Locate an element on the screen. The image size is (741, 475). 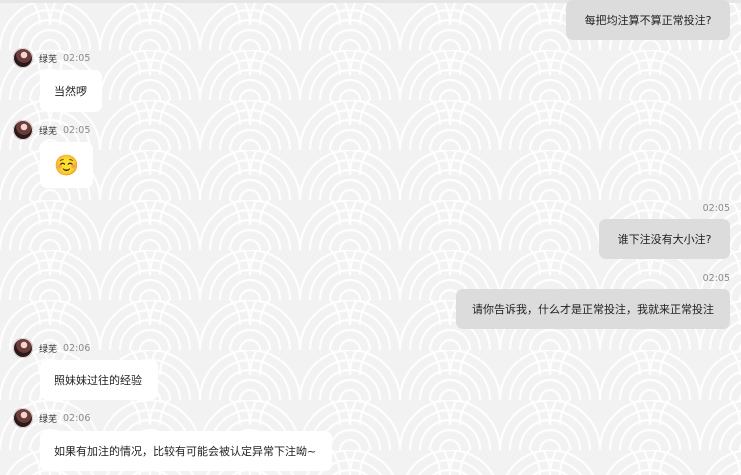
smiling-face-icon: ☺️ is located at coordinates (66, 165).